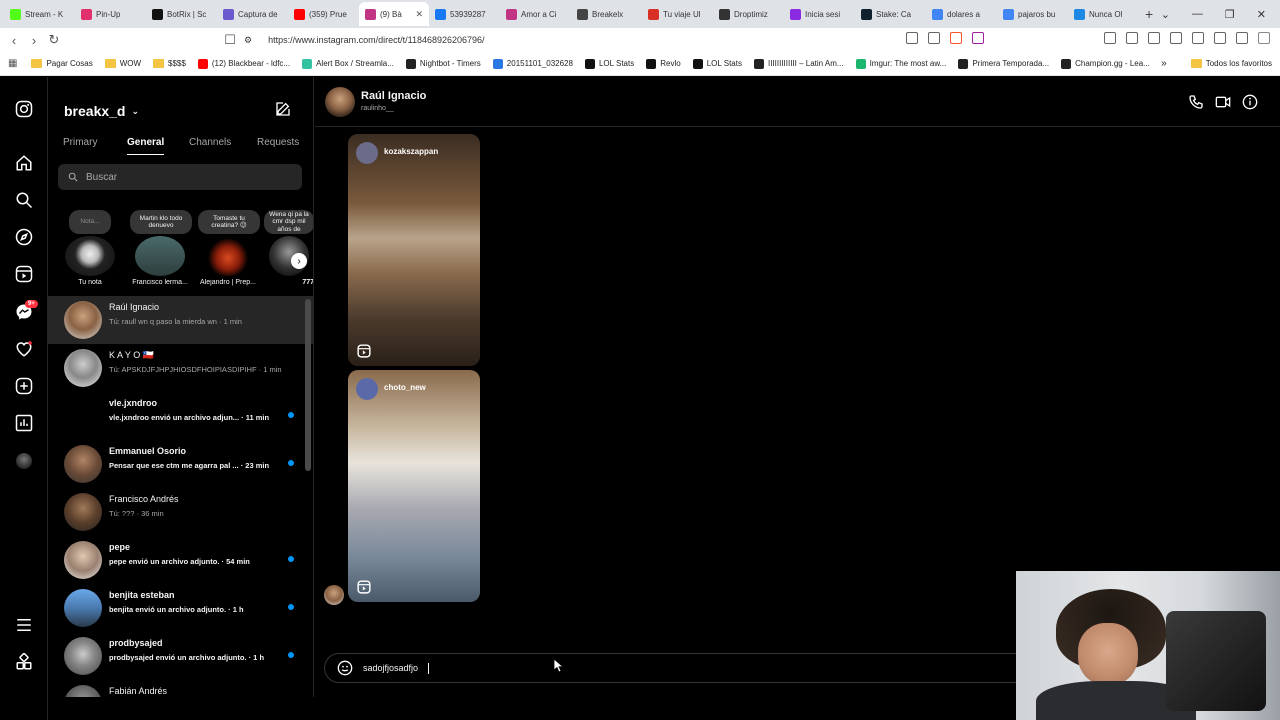 The width and height of the screenshot is (1280, 720). What do you see at coordinates (101, 111) in the screenshot?
I see `account-switcher: breakx_d ⌄` at bounding box center [101, 111].